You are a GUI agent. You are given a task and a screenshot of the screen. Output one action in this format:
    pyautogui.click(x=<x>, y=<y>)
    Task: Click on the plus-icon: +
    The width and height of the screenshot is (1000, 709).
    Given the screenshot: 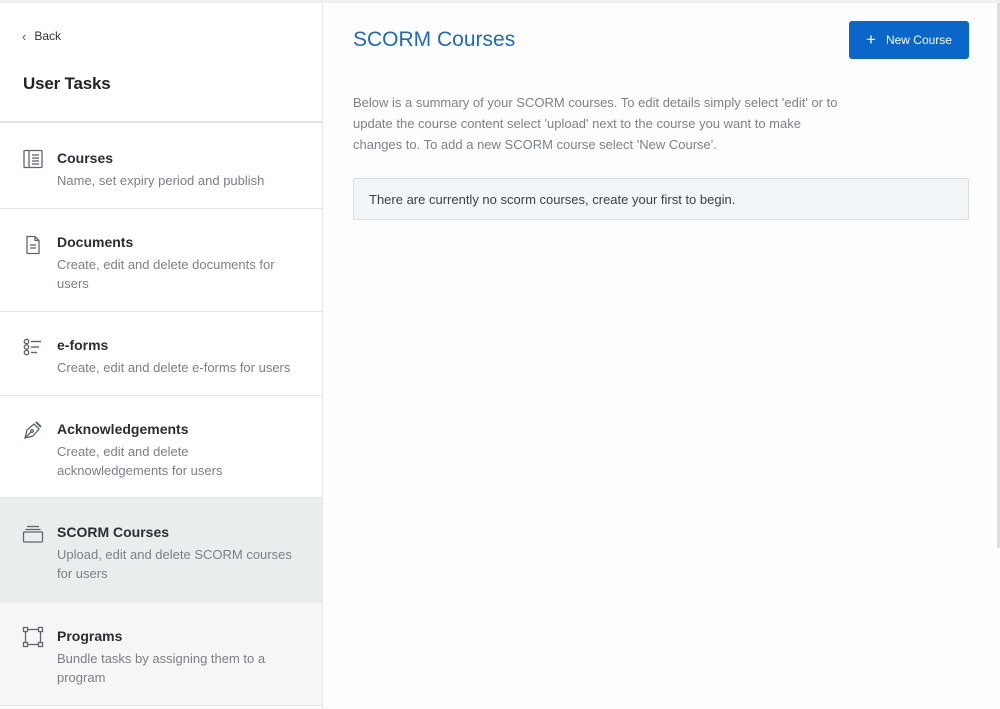 What is the action you would take?
    pyautogui.click(x=871, y=39)
    